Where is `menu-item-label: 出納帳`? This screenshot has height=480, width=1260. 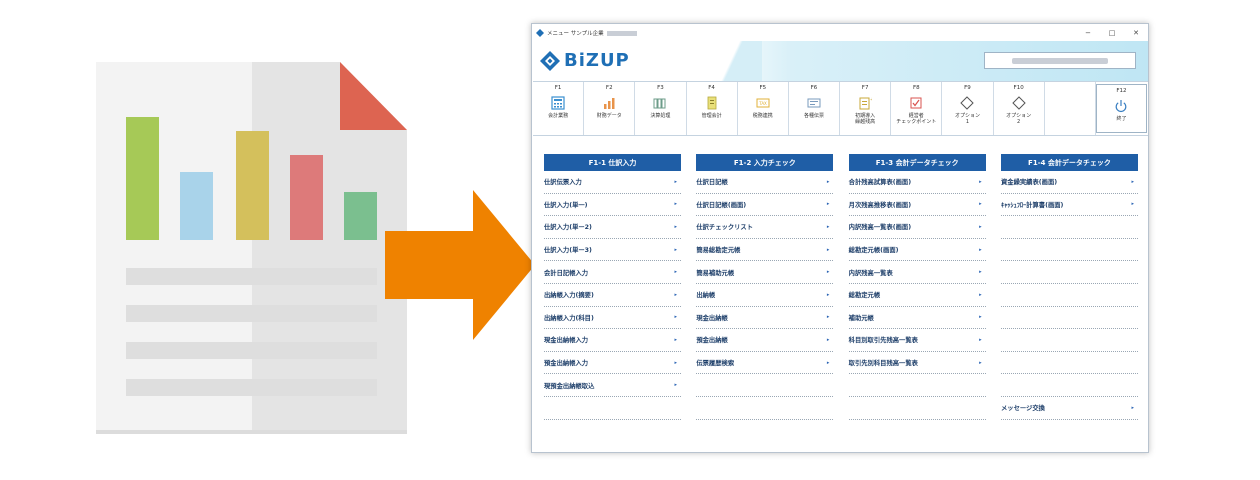
menu-item-label: 出納帳 is located at coordinates (706, 296).